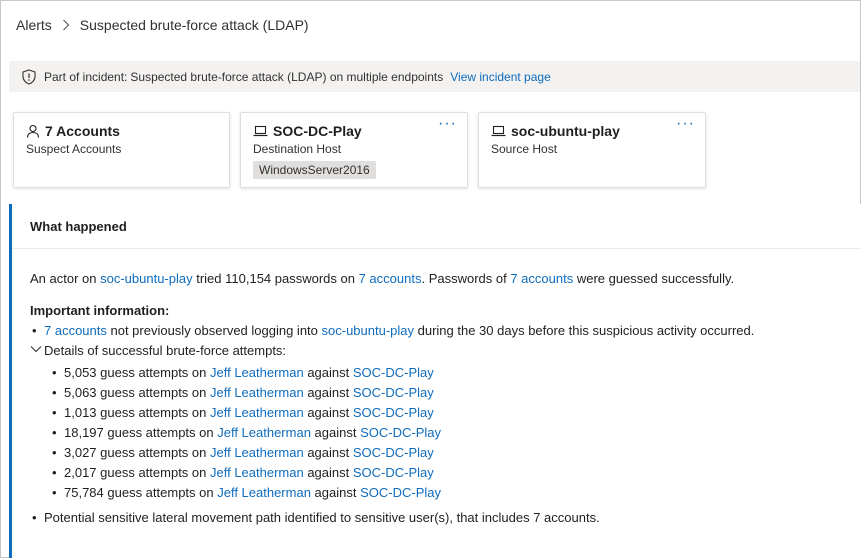 The height and width of the screenshot is (558, 861). What do you see at coordinates (275, 278) in the screenshot?
I see `summary-part: tried 110,154 passwords on` at bounding box center [275, 278].